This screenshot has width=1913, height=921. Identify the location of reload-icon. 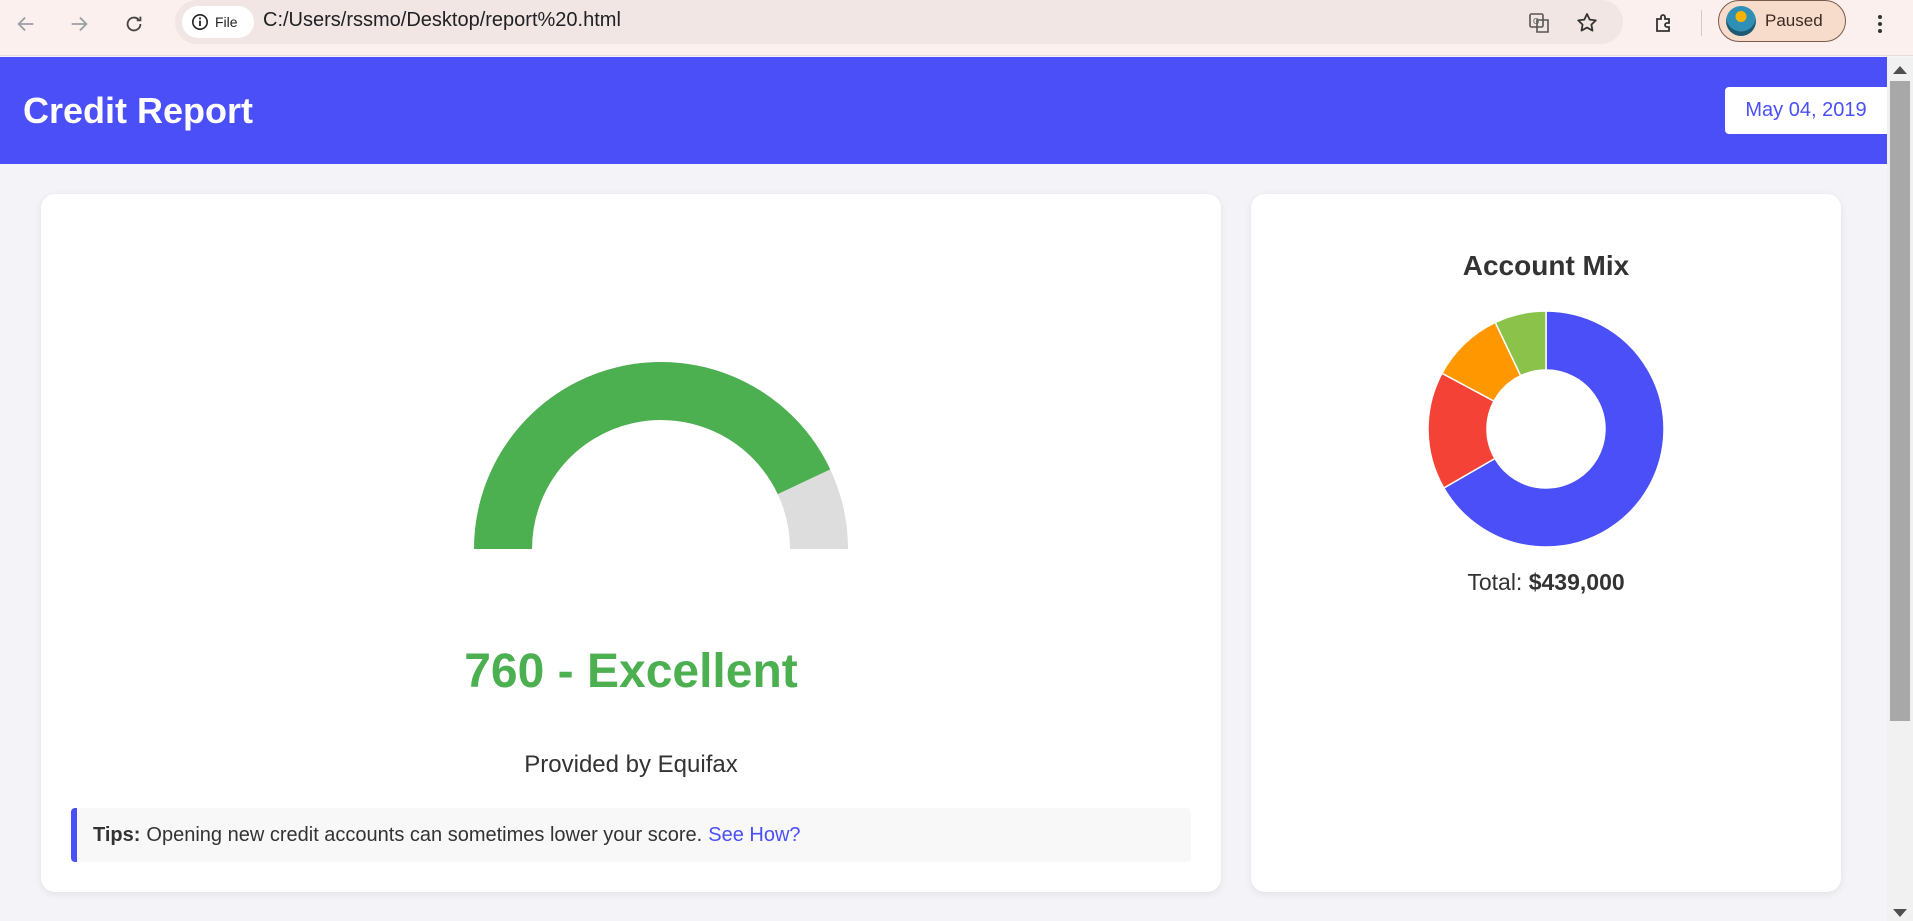
(134, 24).